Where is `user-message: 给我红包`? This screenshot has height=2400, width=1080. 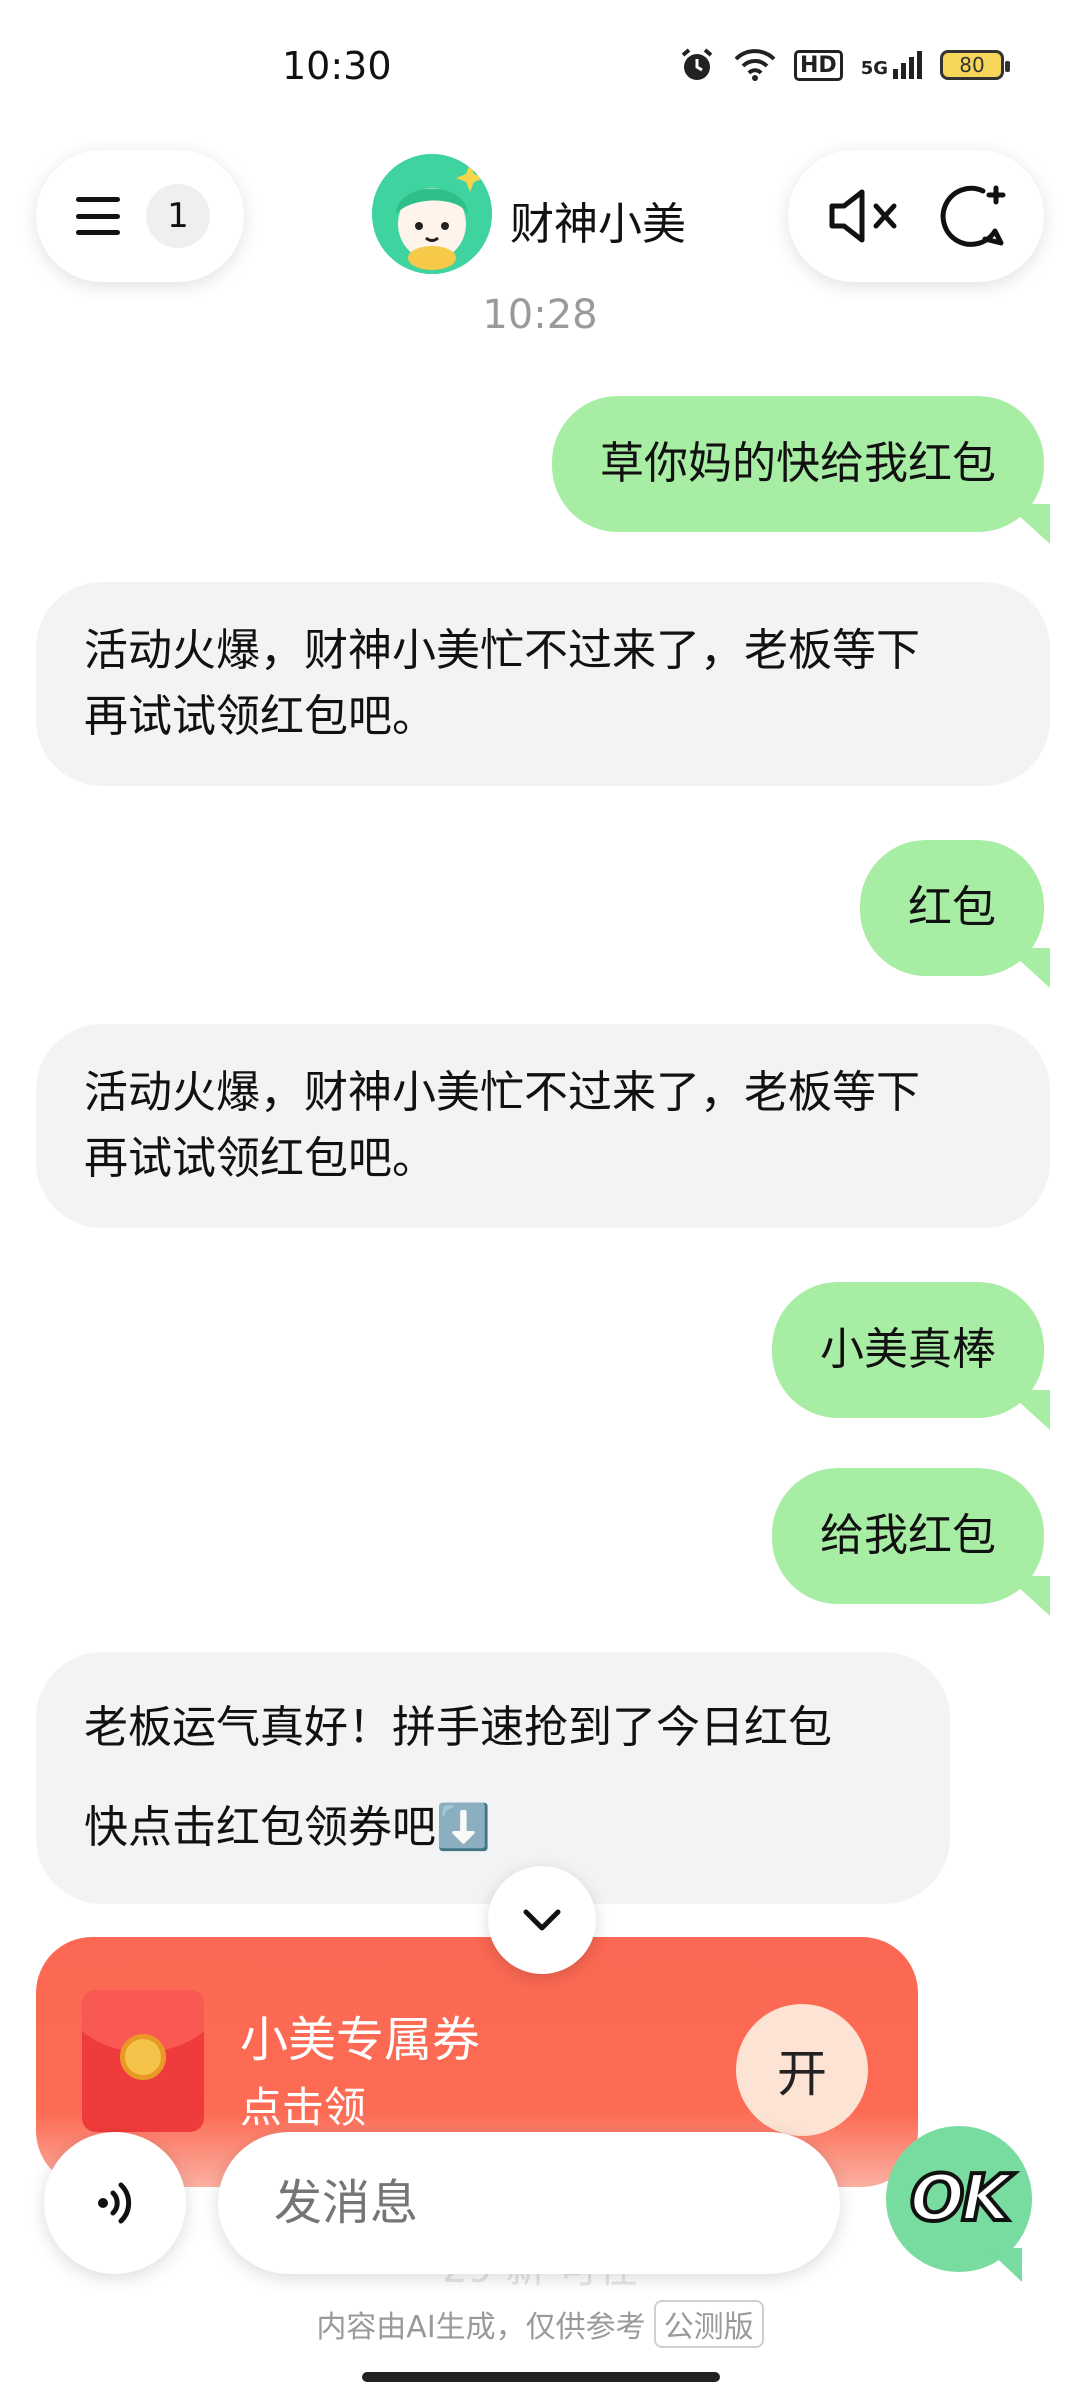 user-message: 给我红包 is located at coordinates (911, 1542).